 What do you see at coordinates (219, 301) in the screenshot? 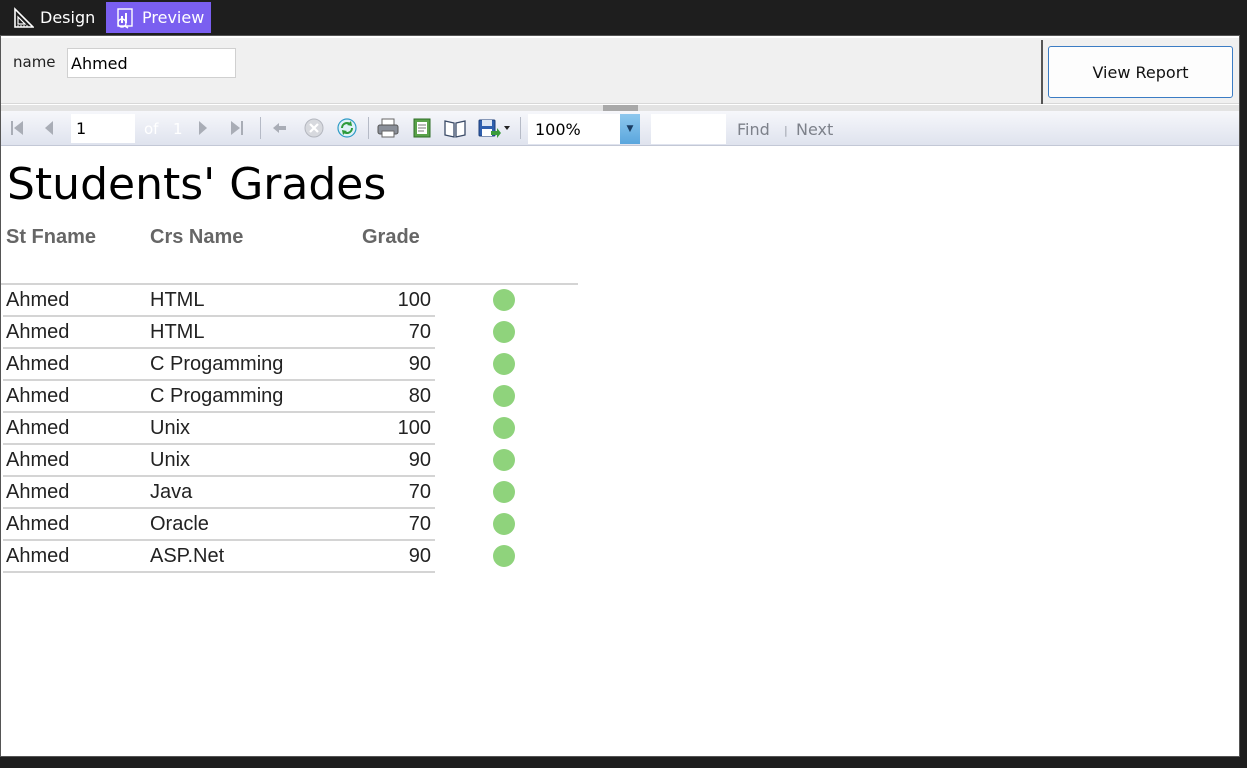
I see `table-row: Ahmed HTML 100` at bounding box center [219, 301].